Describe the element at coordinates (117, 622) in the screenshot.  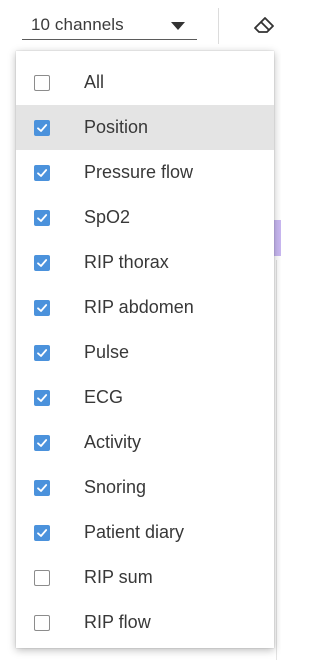
I see `menu-item-label: RIP flow` at that location.